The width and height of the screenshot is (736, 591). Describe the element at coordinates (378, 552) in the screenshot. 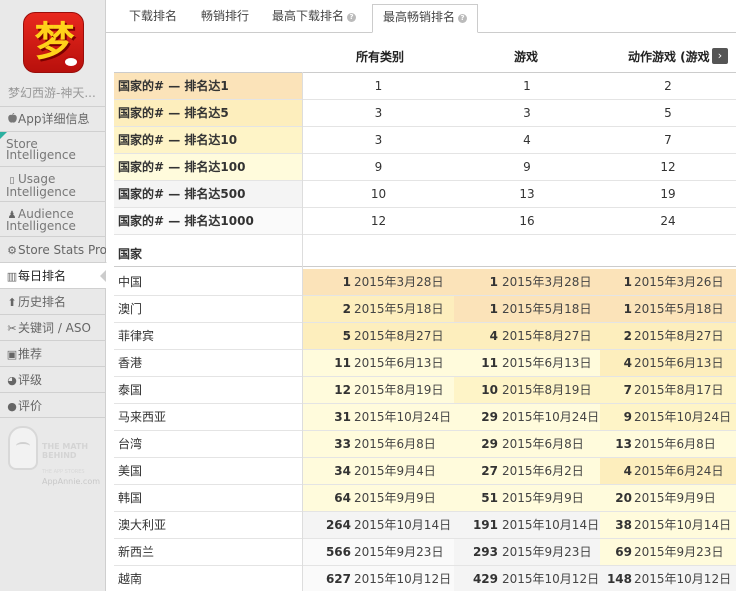

I see `rank-cell: 566 2015年9月23日` at that location.